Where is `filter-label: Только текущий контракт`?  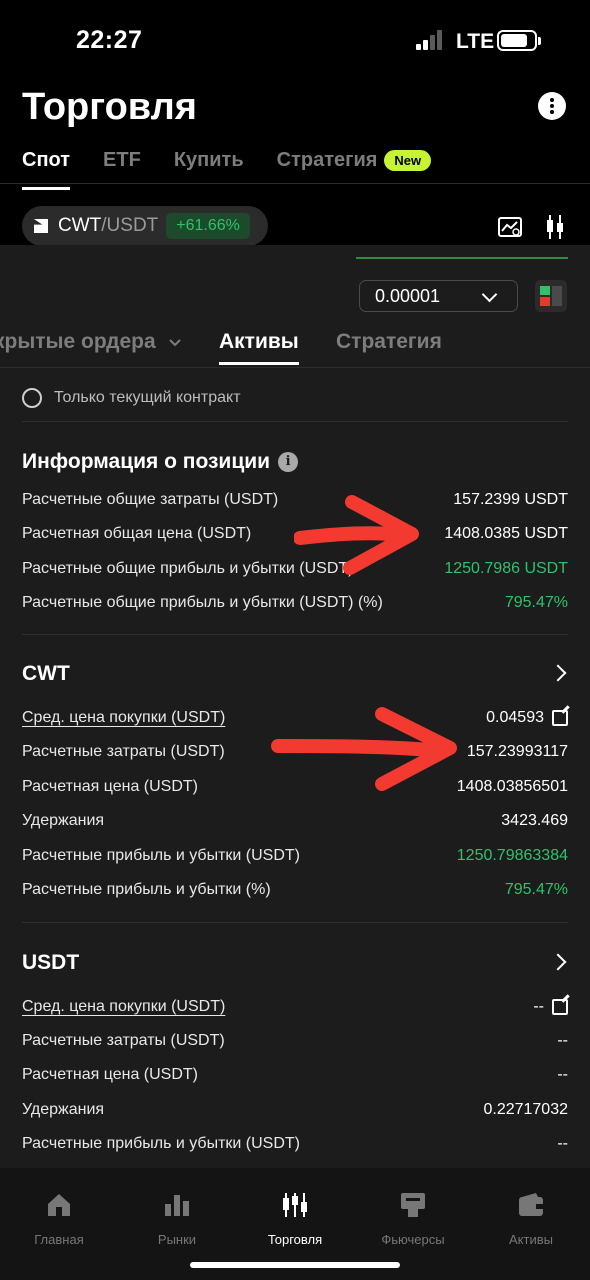 filter-label: Только текущий контракт is located at coordinates (147, 397).